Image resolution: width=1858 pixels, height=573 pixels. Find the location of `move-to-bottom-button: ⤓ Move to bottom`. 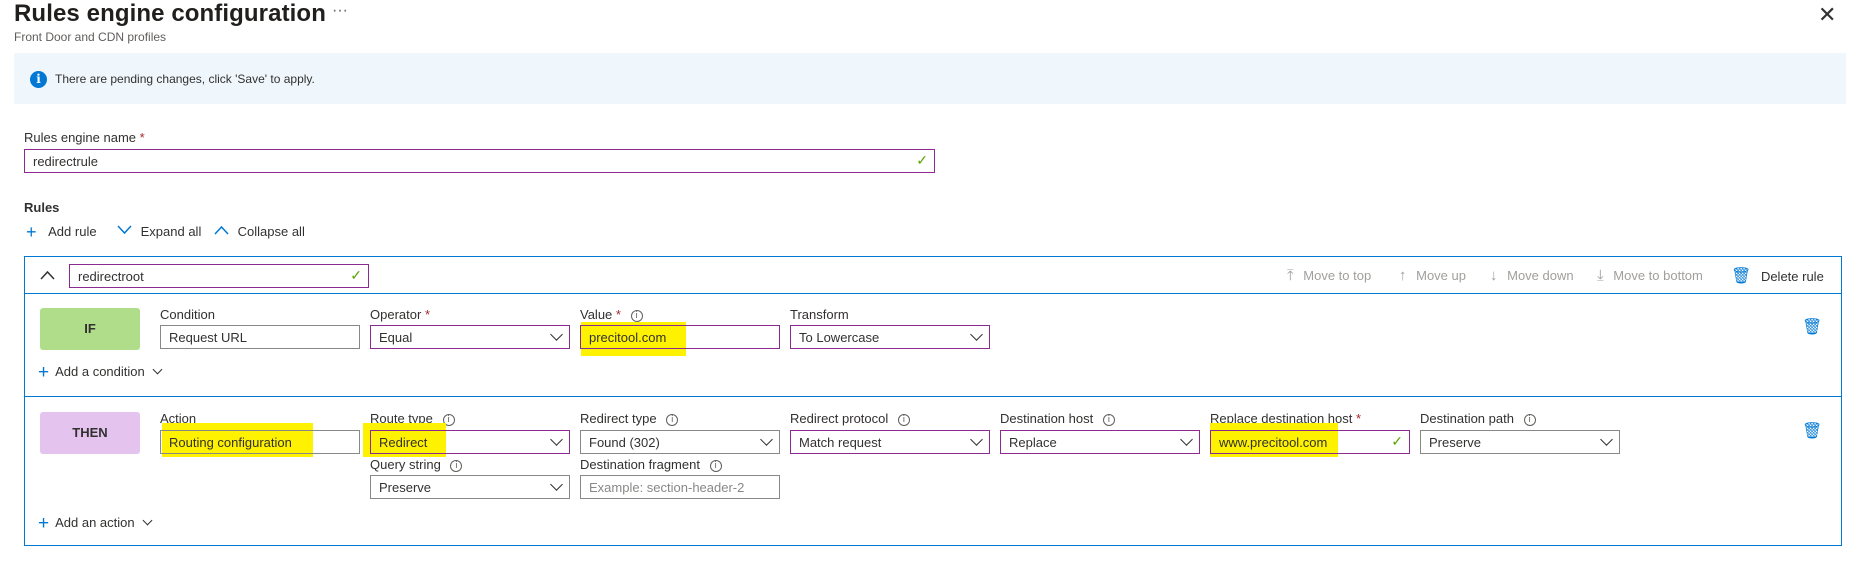

move-to-bottom-button: ⤓ Move to bottom is located at coordinates (1650, 275).